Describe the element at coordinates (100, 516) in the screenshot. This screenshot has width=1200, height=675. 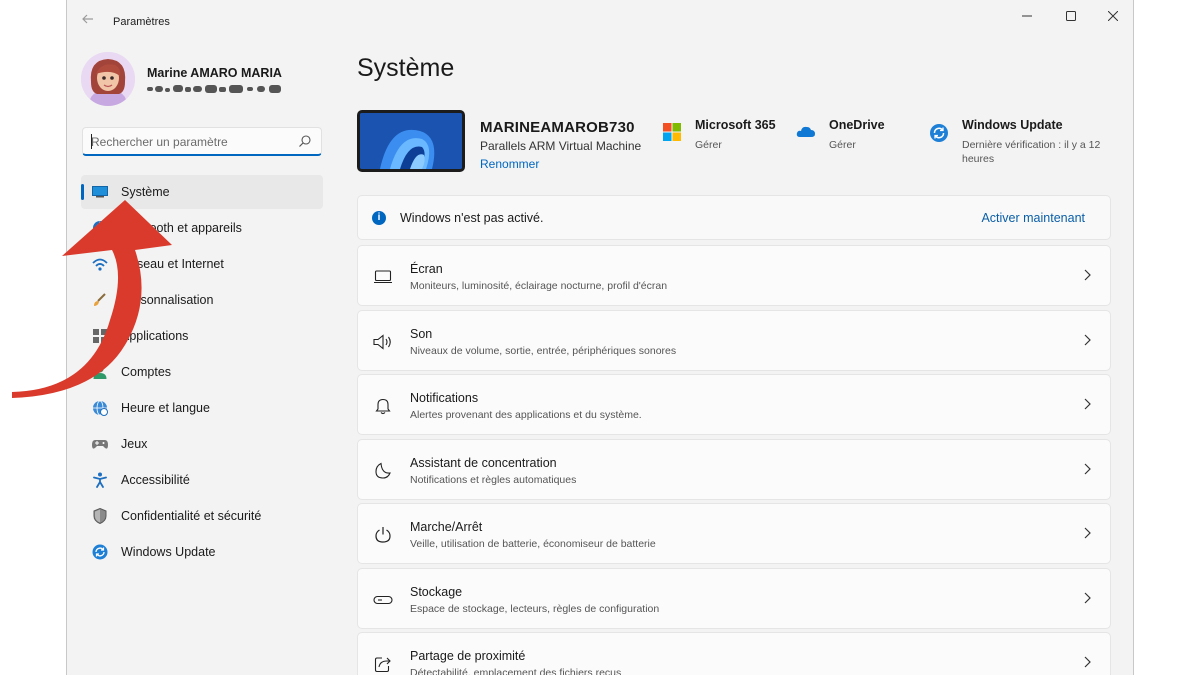
I see `shield-icon` at that location.